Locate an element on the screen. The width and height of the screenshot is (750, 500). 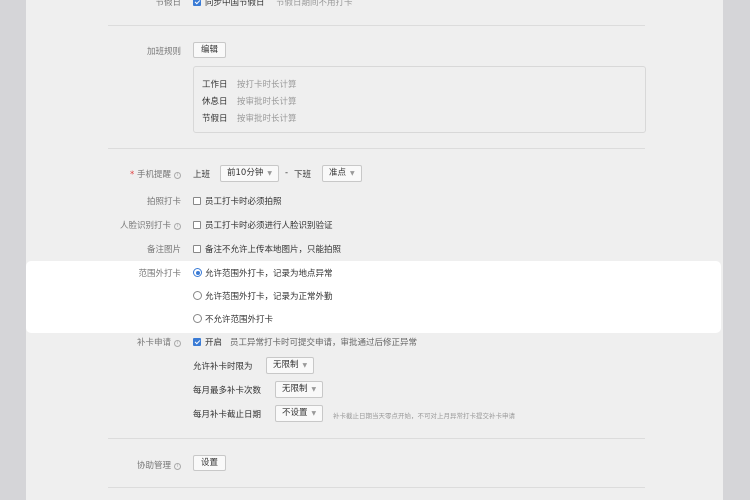
makeup-monthly-select: 无限制 ▼ is located at coordinates (299, 389).